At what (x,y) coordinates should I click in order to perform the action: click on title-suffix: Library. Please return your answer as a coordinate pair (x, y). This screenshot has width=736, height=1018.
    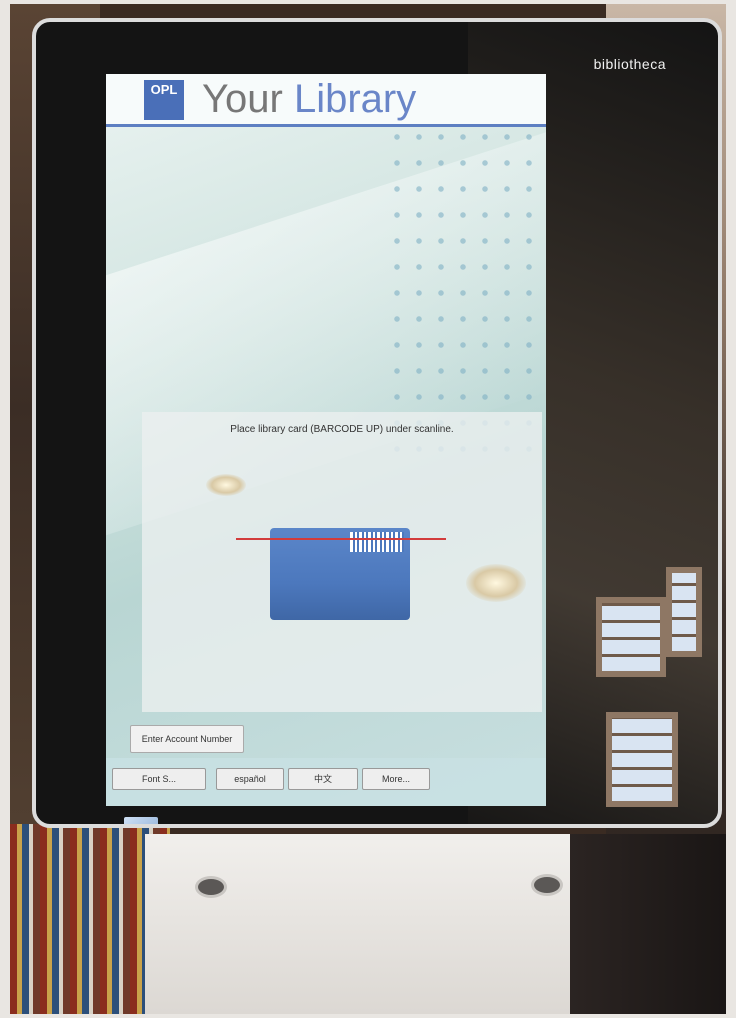
    Looking at the image, I should click on (355, 99).